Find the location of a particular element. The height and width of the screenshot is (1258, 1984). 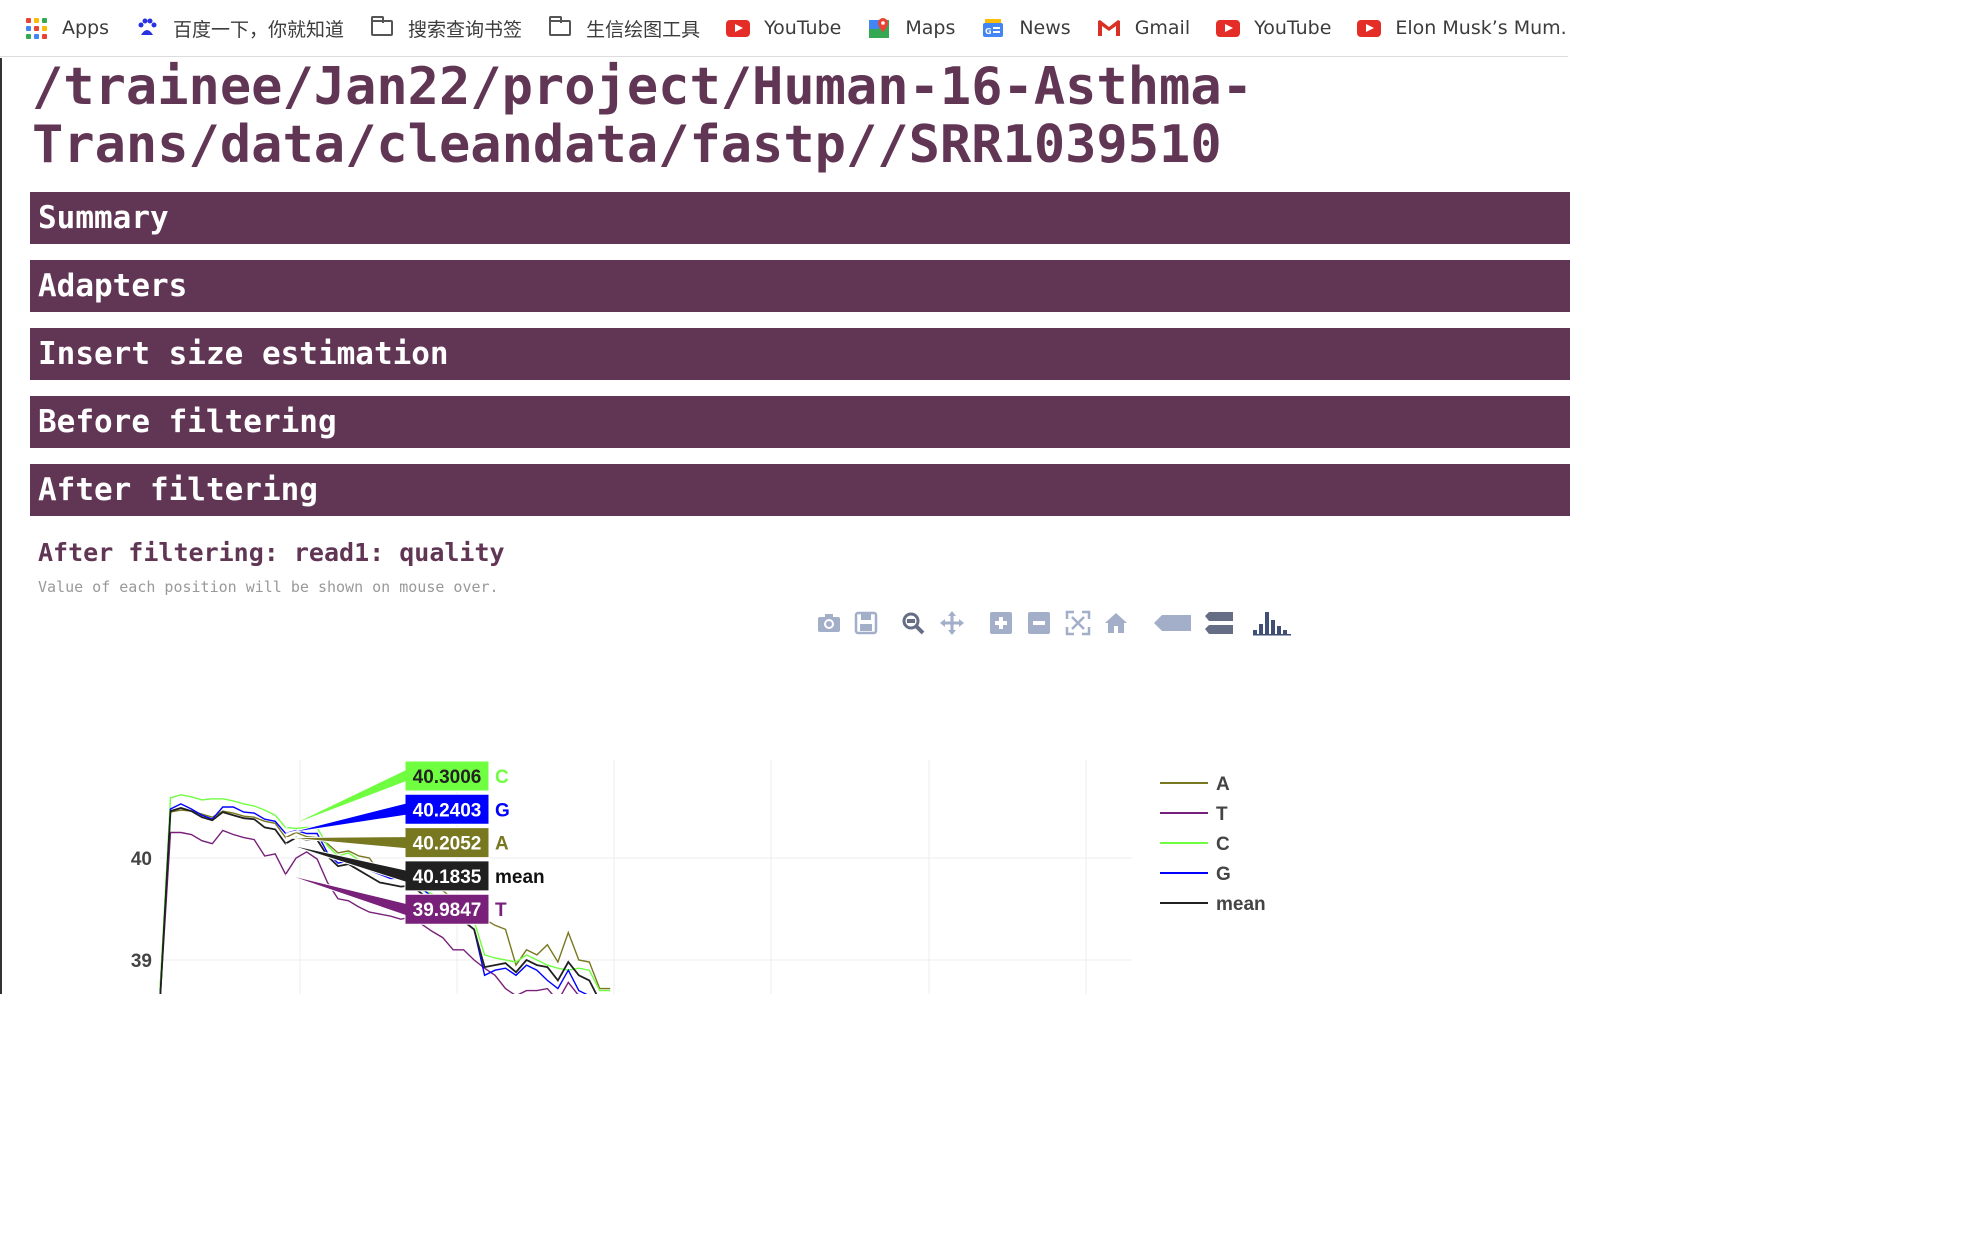

page-title-line-1: /trainee/Jan22/project/Human-16-Asthma- is located at coordinates (642, 87).